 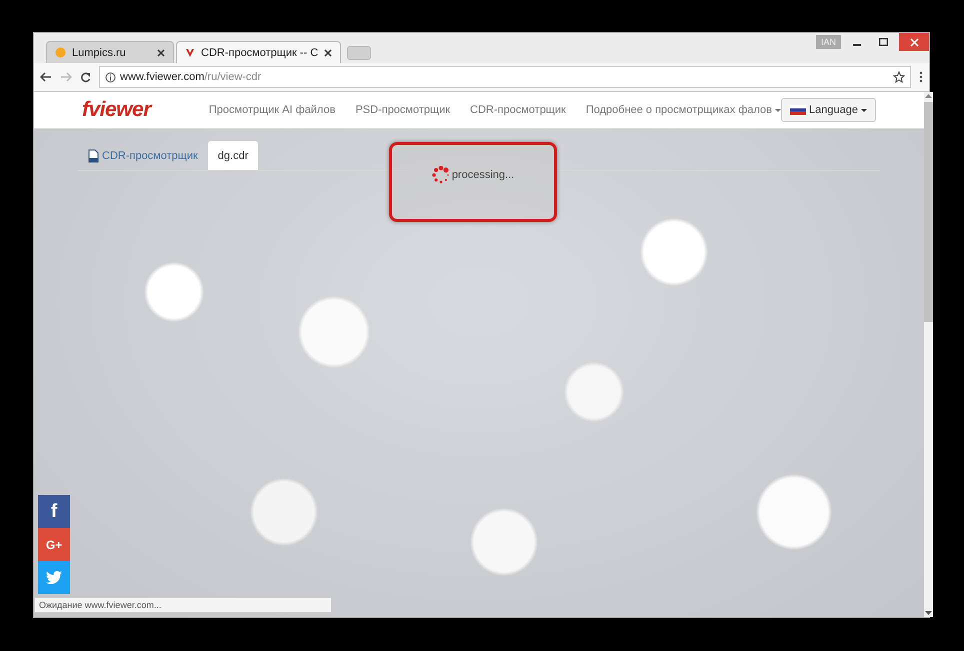 What do you see at coordinates (798, 110) in the screenshot?
I see `flag-icon` at bounding box center [798, 110].